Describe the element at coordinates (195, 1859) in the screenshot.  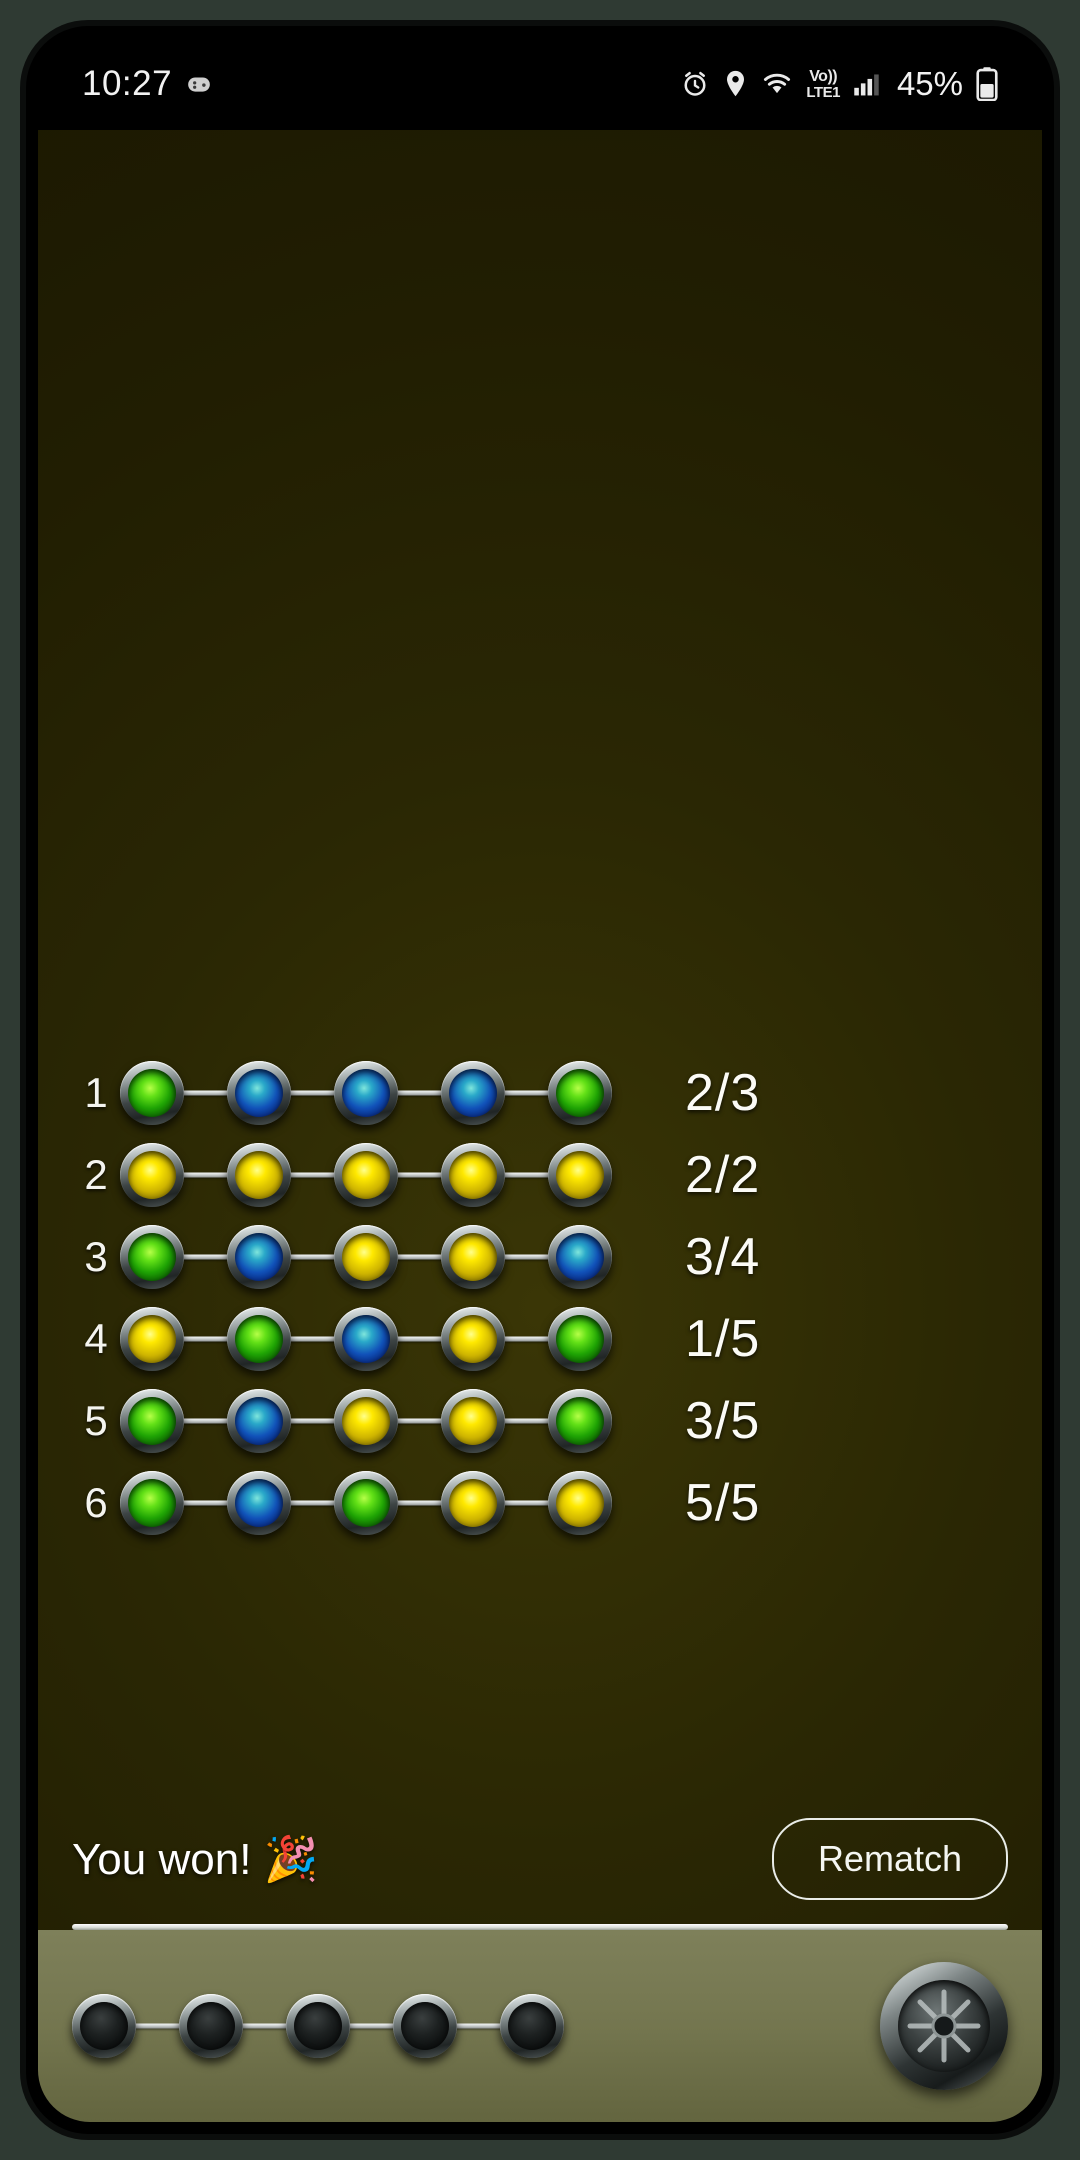
I see `result-message: You won! 🎉` at that location.